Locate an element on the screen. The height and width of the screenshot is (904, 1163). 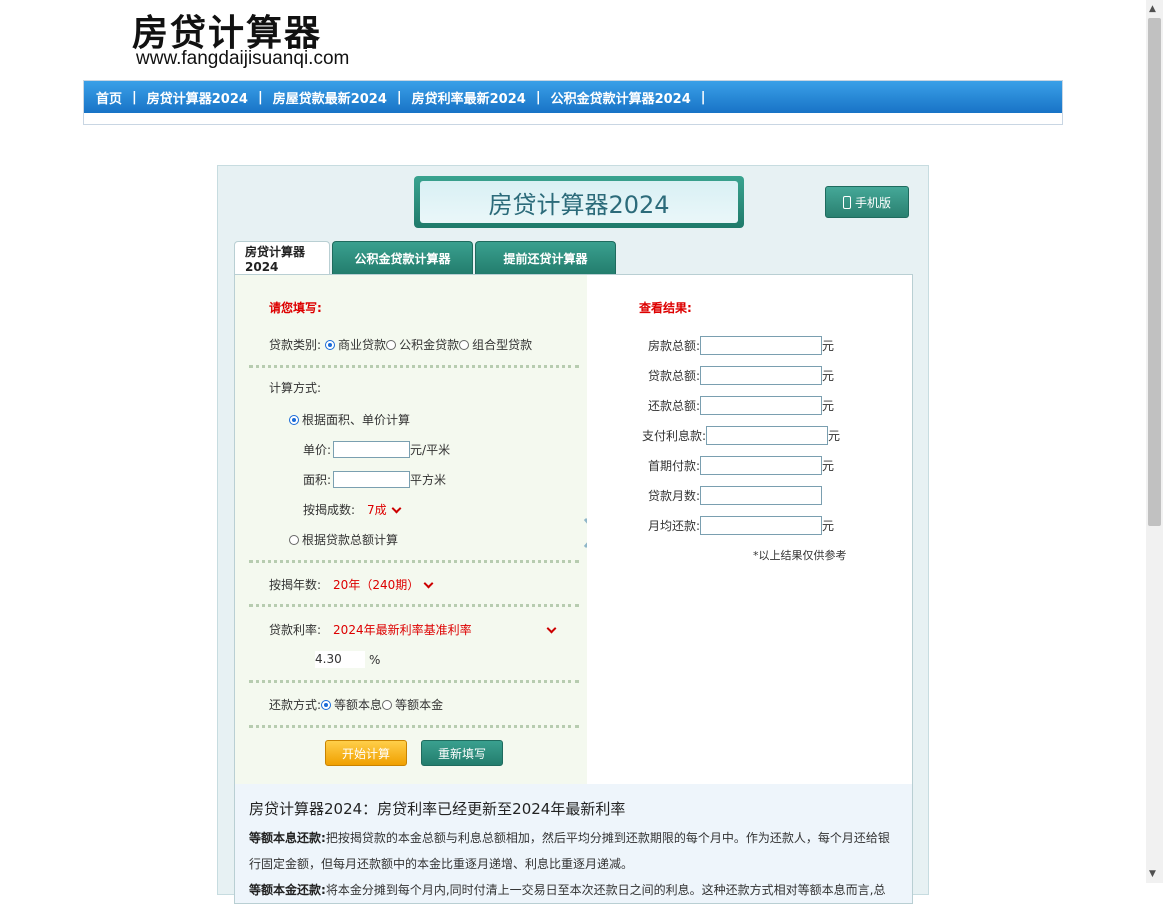
ratio-label: 按揭成数: is located at coordinates (329, 510).